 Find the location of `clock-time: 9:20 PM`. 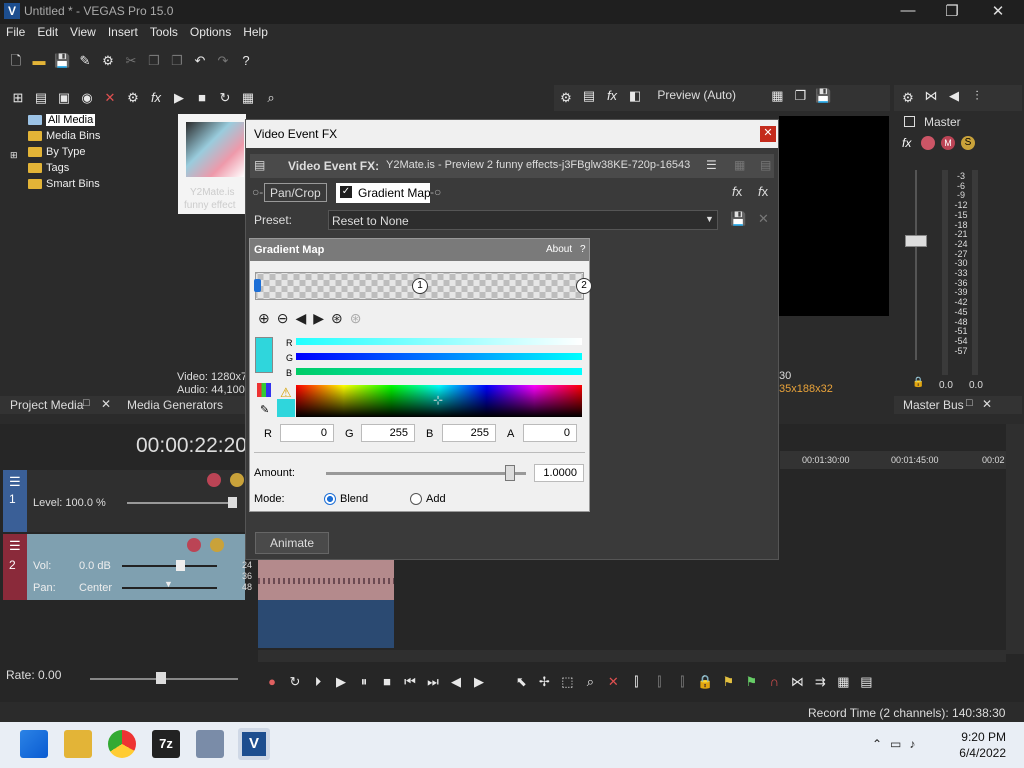

clock-time: 9:20 PM is located at coordinates (982, 737).